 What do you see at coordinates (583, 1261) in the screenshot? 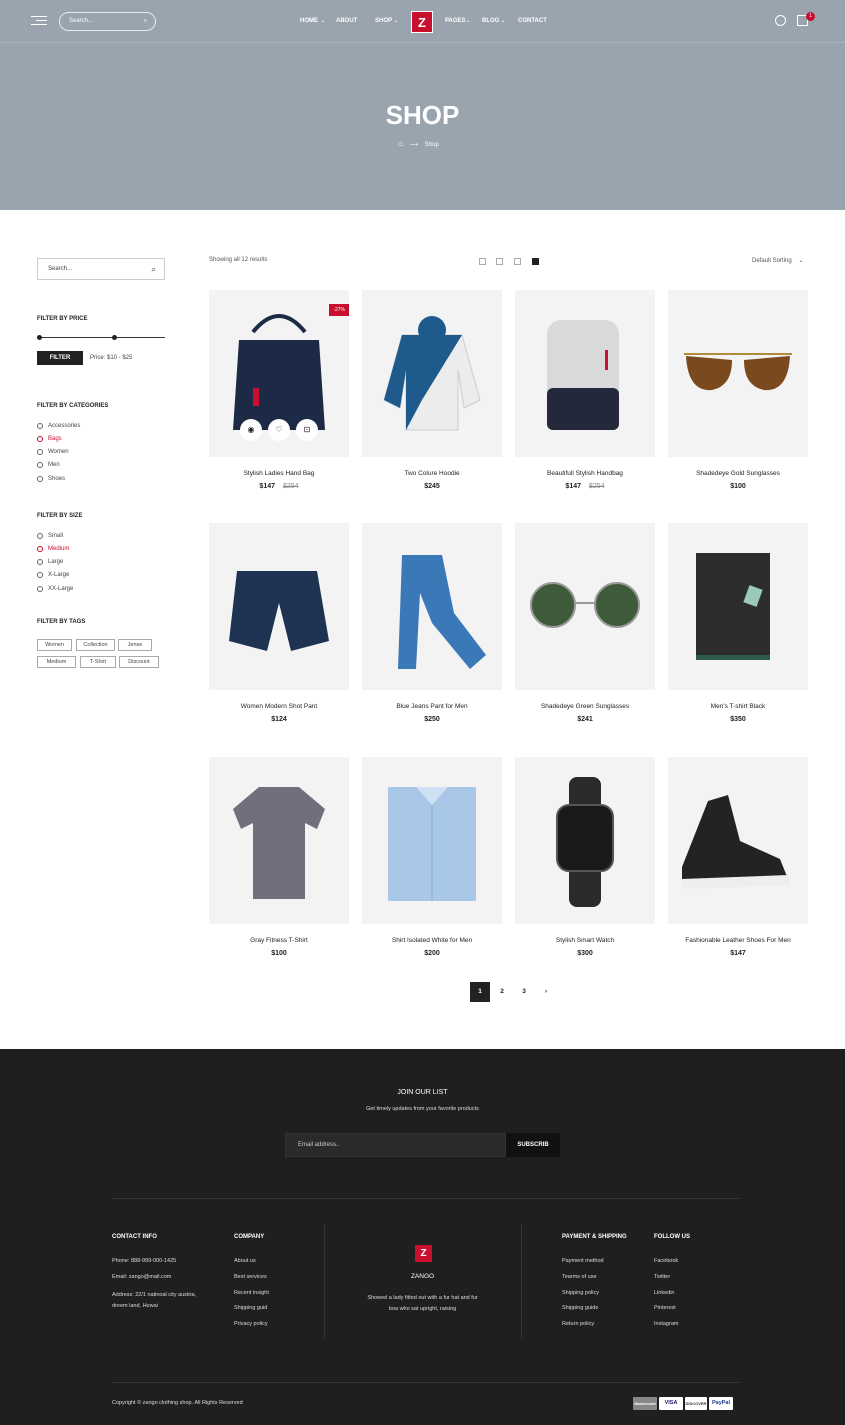
I see `footer-link: Payment method` at bounding box center [583, 1261].